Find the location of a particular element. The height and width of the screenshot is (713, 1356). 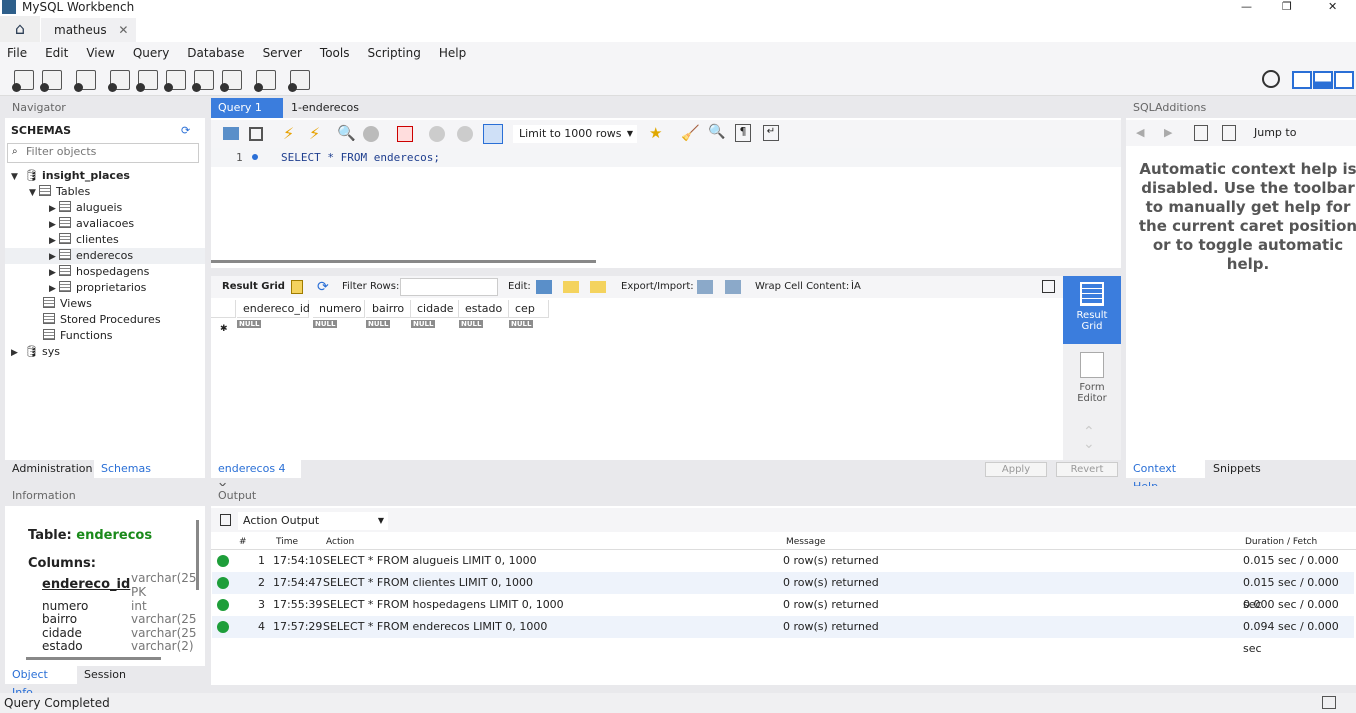

import-icon is located at coordinates (733, 287).